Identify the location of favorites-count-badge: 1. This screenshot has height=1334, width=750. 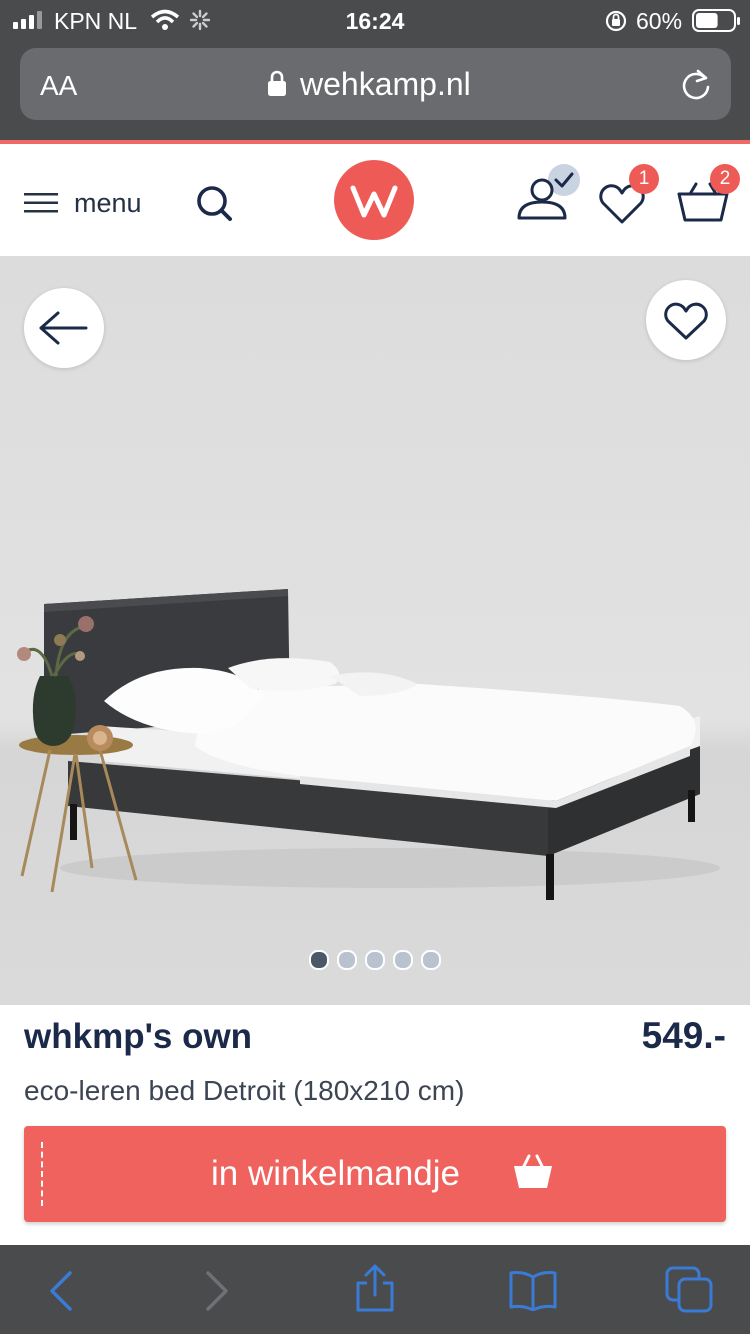
(644, 179).